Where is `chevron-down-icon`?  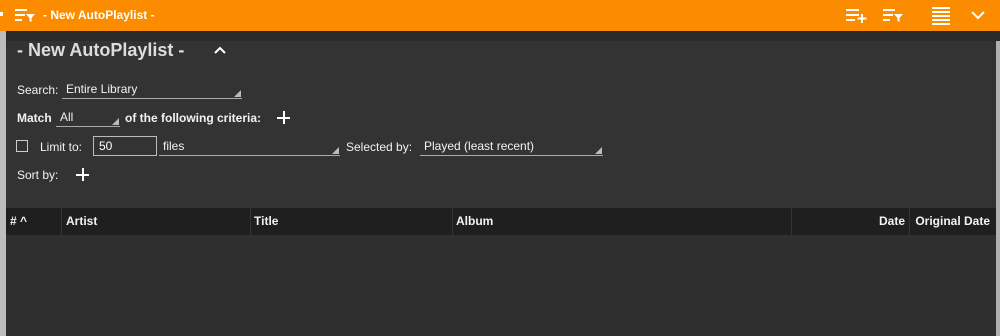
chevron-down-icon is located at coordinates (978, 15).